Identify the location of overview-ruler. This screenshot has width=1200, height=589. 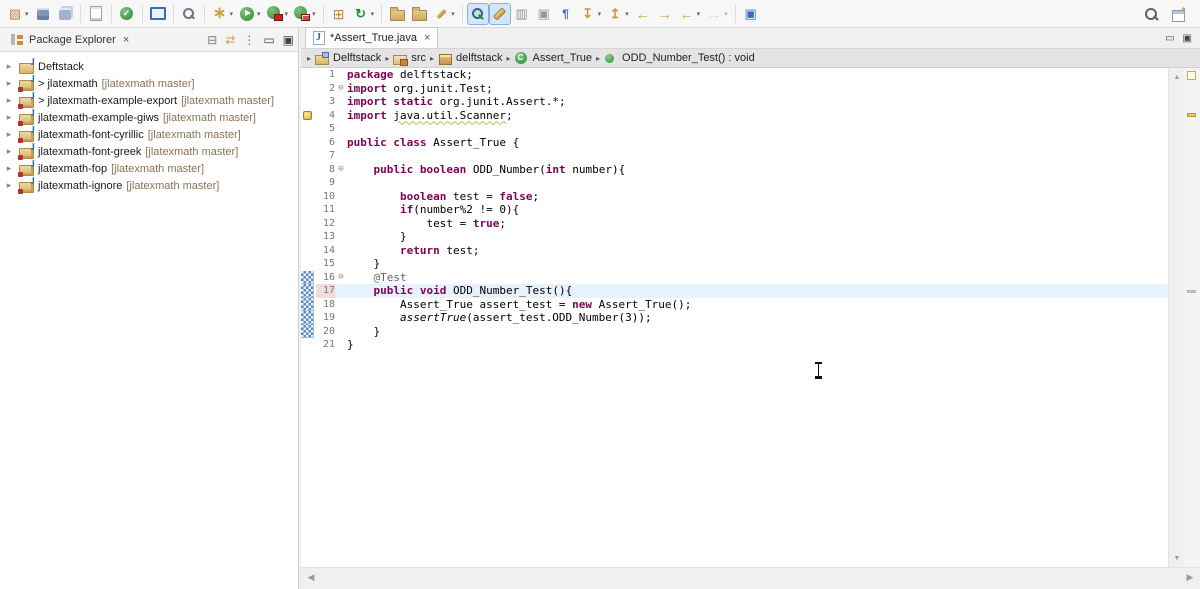
(1192, 317).